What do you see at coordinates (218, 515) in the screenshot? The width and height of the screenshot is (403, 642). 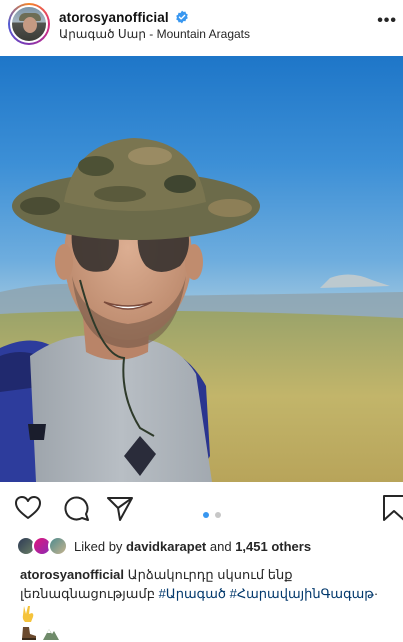 I see `carousel-dot` at bounding box center [218, 515].